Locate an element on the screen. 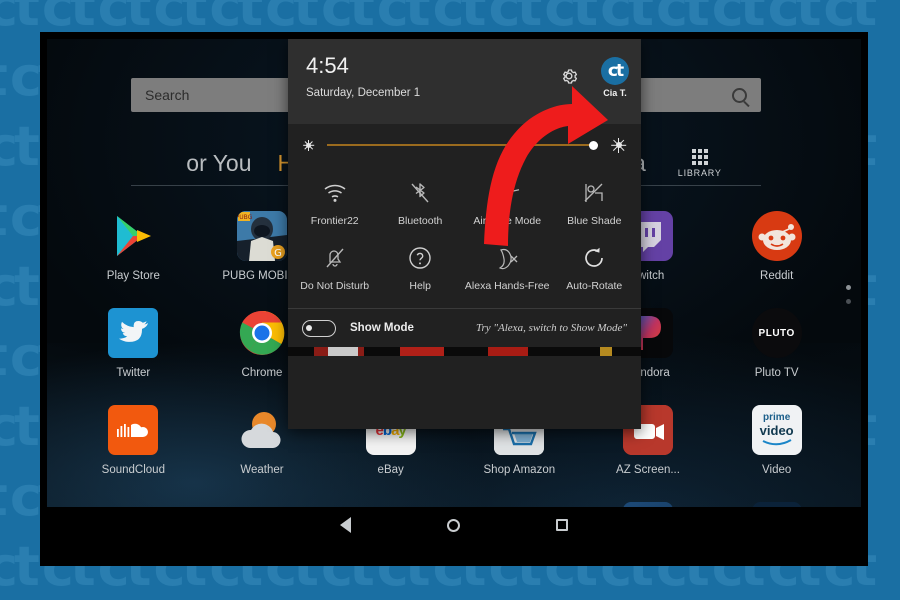 The width and height of the screenshot is (900, 600). svg-text: G is located at coordinates (278, 253).